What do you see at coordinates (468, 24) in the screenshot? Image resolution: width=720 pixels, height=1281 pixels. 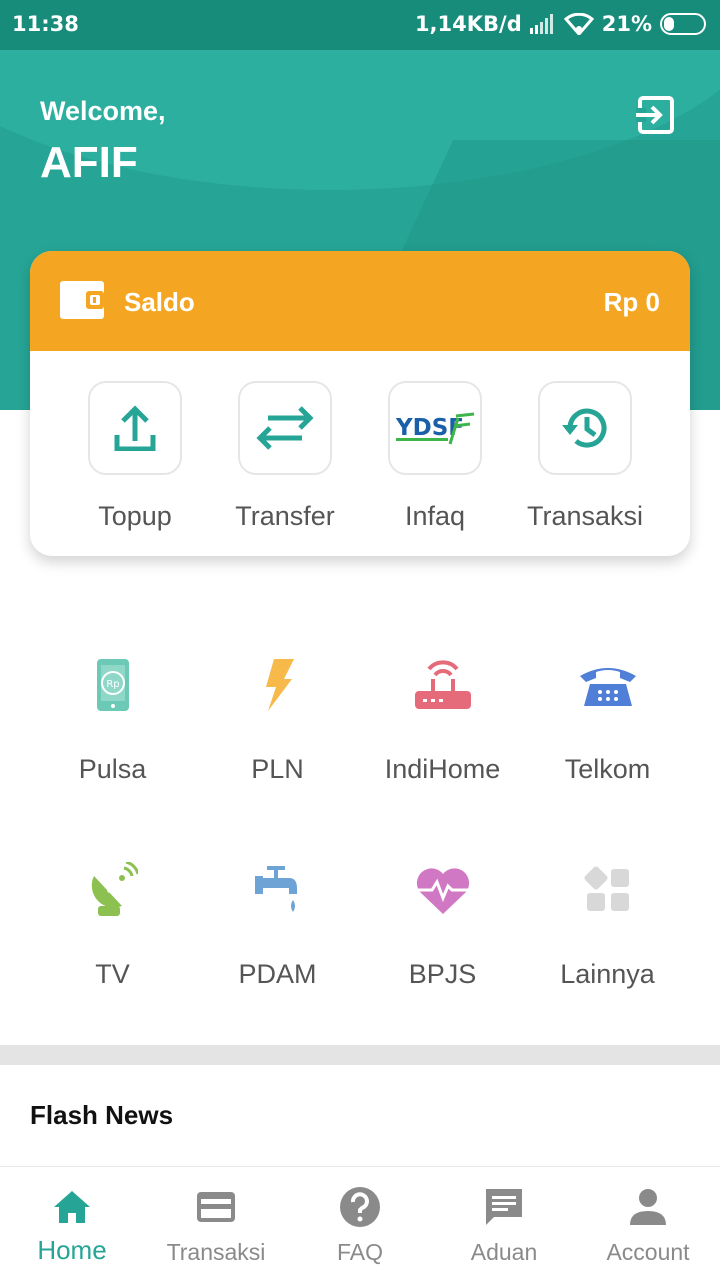 I see `network-speed: 1,14KB/d` at bounding box center [468, 24].